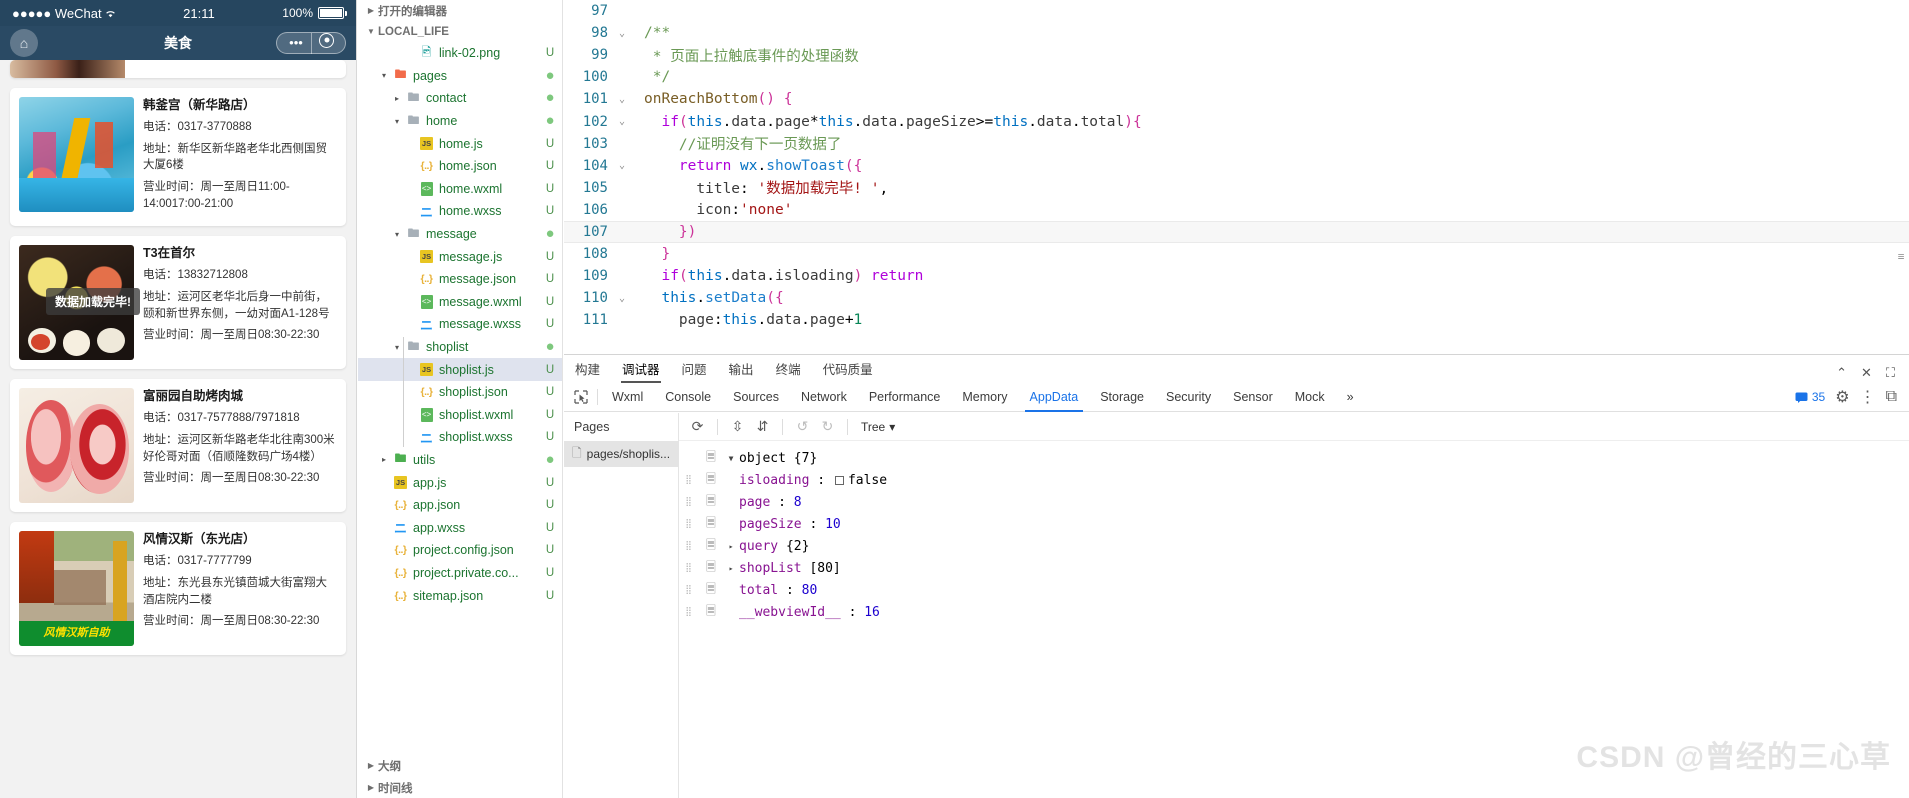 This screenshot has width=1909, height=798. What do you see at coordinates (178, 69) in the screenshot?
I see `list-item` at bounding box center [178, 69].